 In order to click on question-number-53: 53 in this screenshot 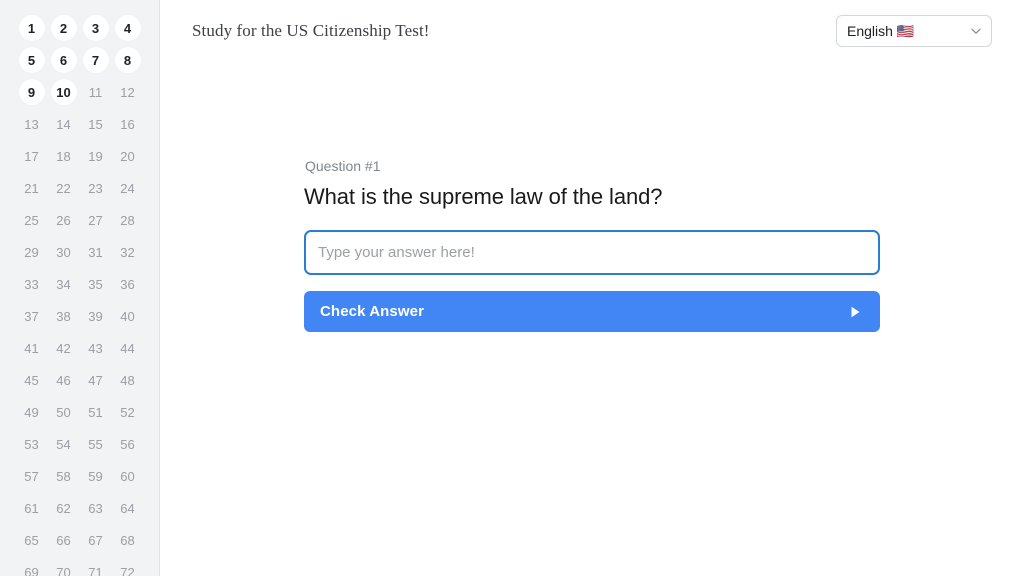, I will do `click(32, 444)`.